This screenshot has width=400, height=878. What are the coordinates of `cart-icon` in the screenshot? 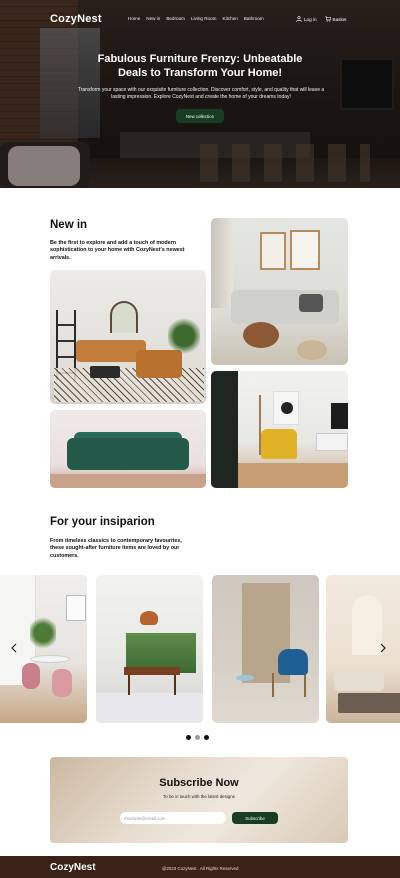 It's located at (327, 19).